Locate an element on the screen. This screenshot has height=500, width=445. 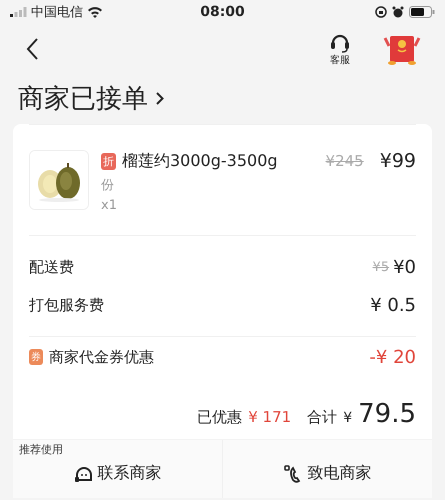
signal-icon is located at coordinates (18, 12).